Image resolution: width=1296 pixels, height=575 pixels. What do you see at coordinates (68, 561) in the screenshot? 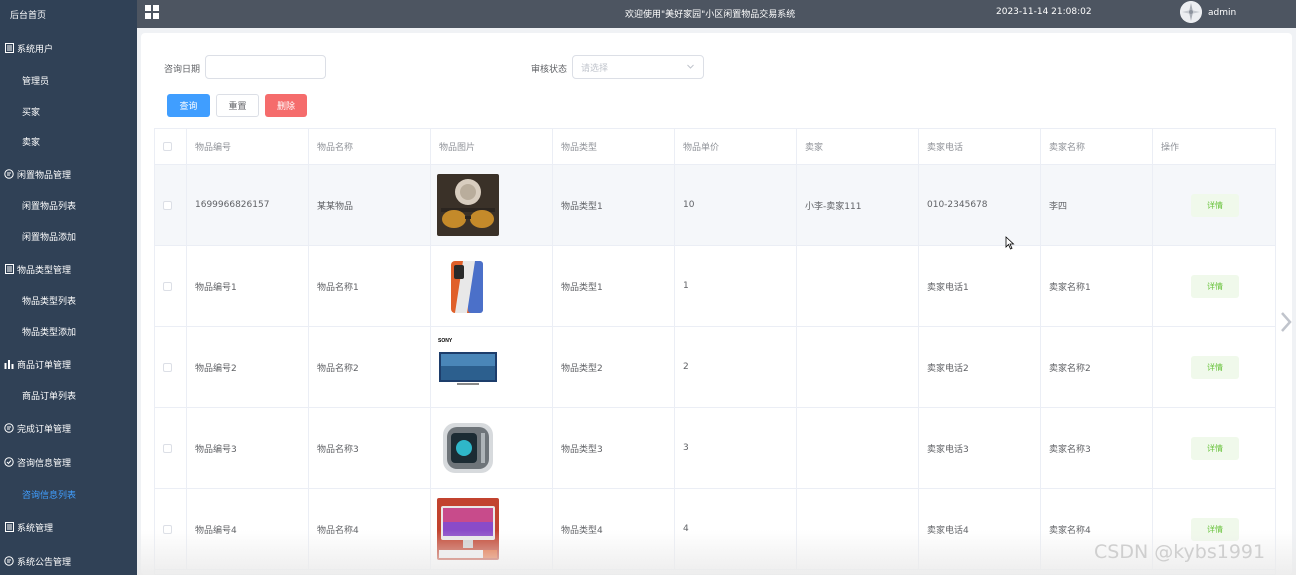
I see `sidebar-group-announcements: 系统公告管理` at bounding box center [68, 561].